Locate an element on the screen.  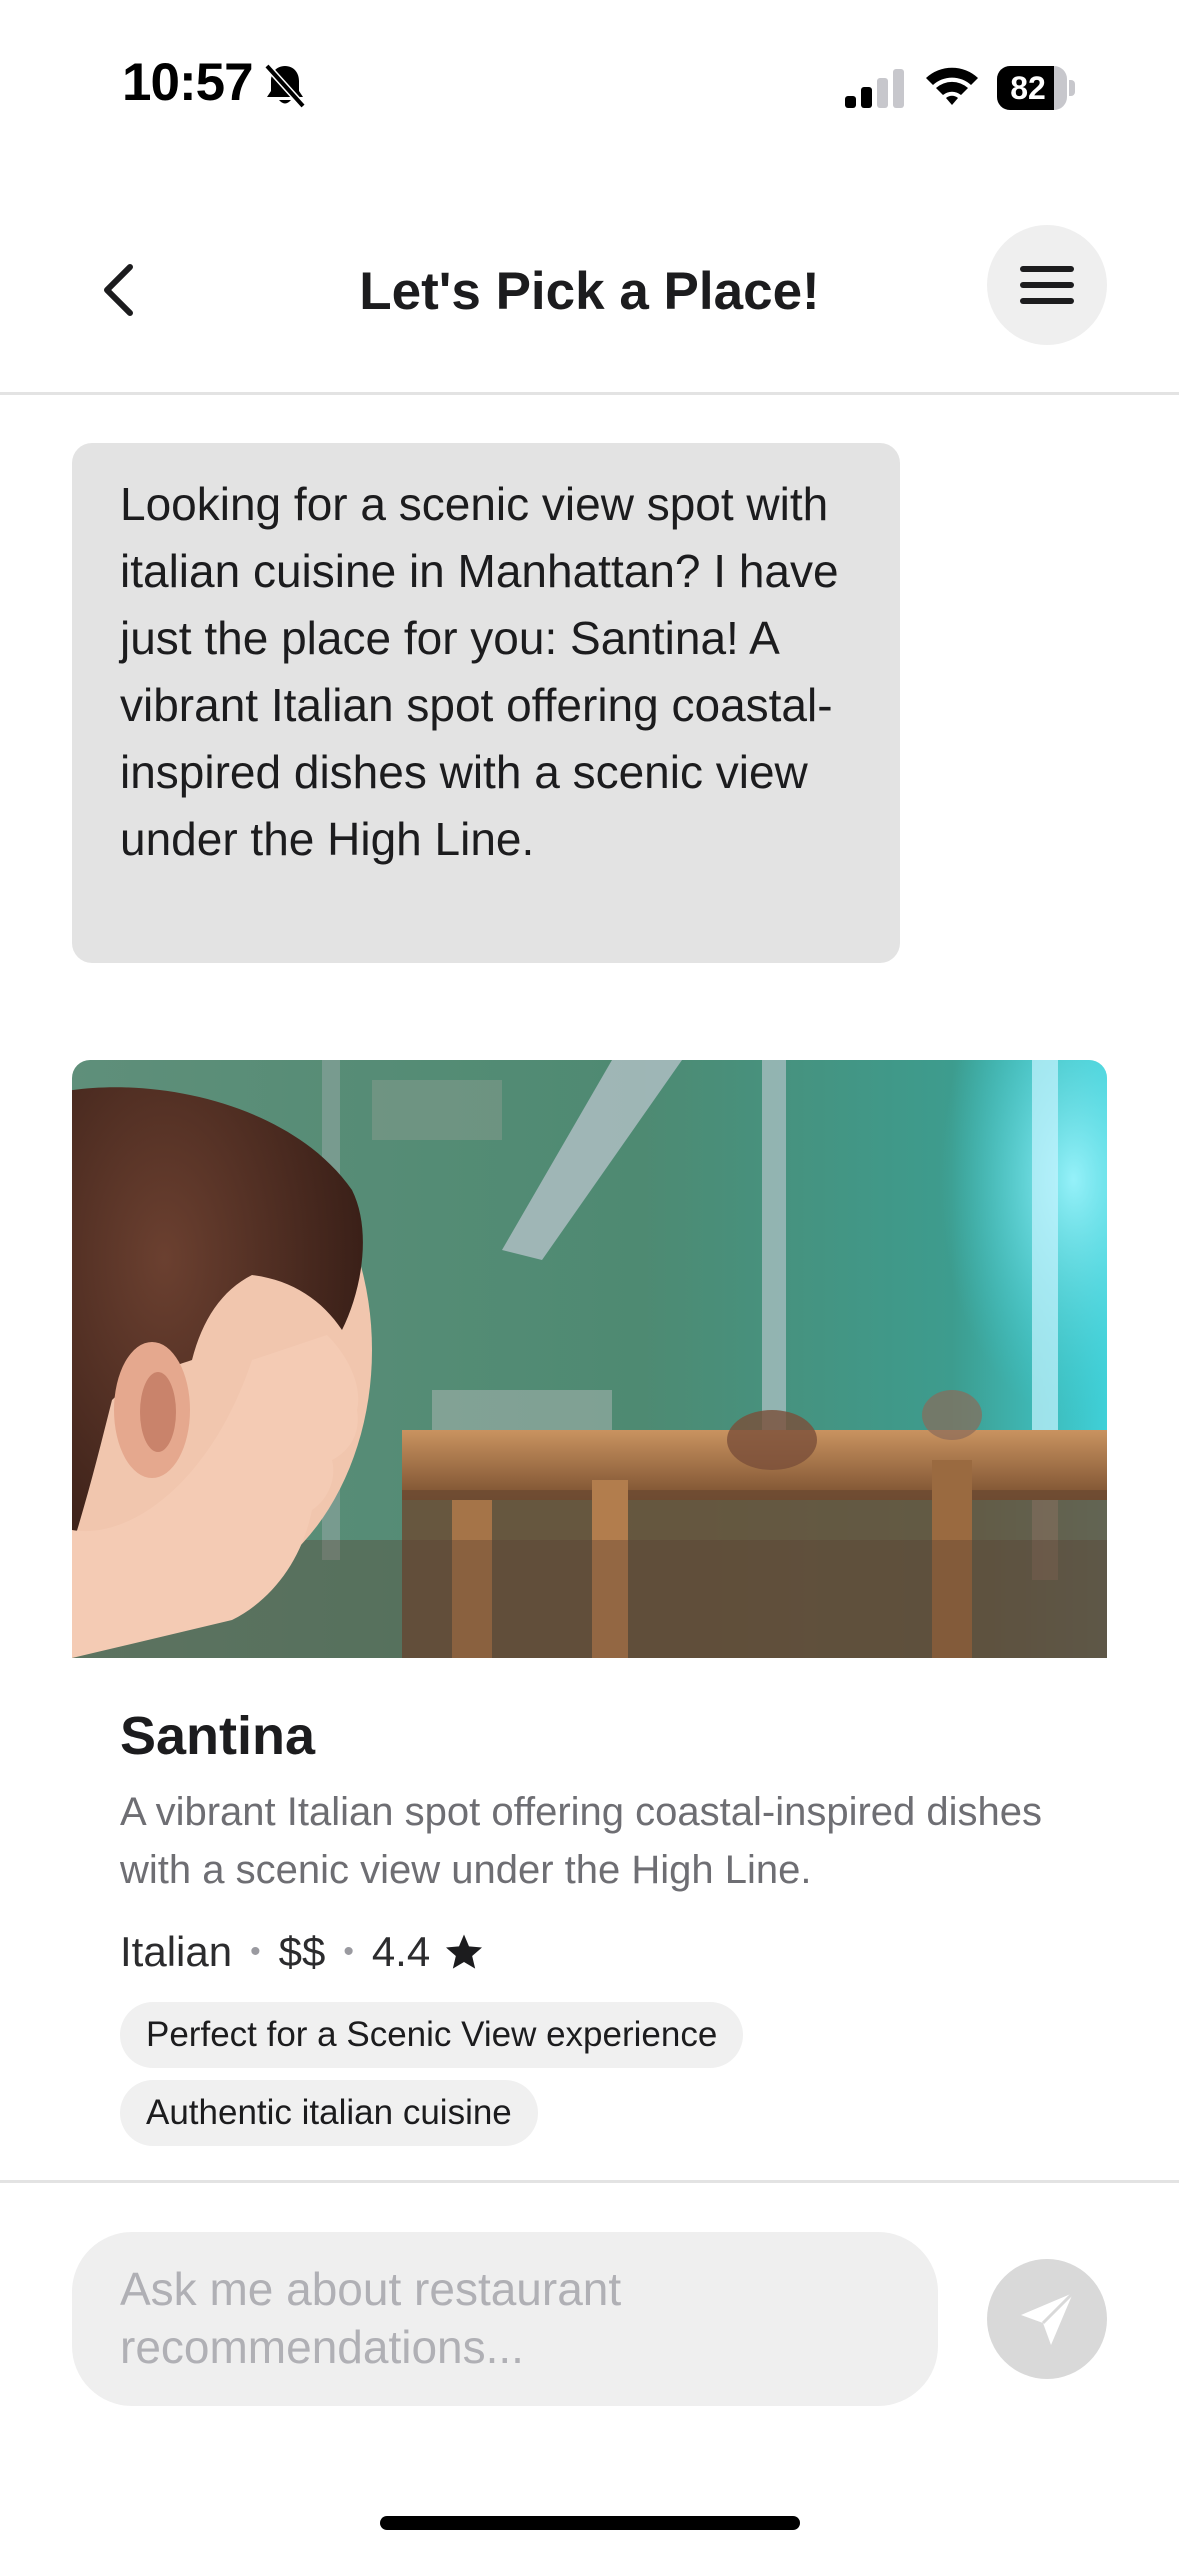
hamburger-menu-icon is located at coordinates (1047, 285).